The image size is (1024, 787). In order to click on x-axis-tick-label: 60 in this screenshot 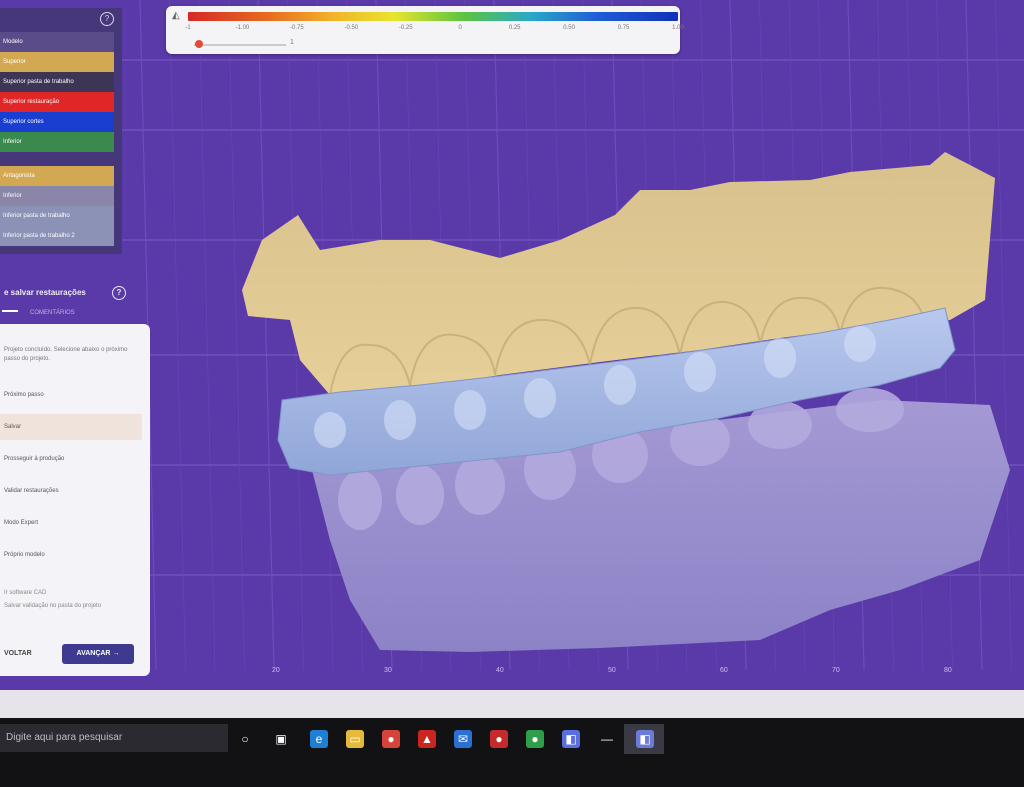, I will do `click(724, 670)`.